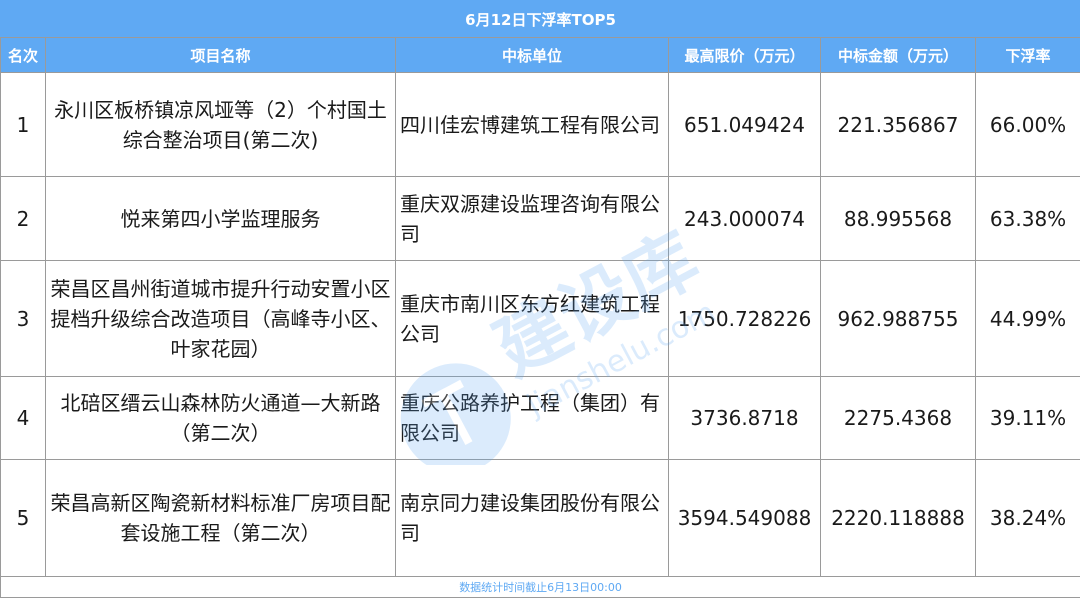 The width and height of the screenshot is (1080, 598). What do you see at coordinates (898, 319) in the screenshot?
I see `cell-bid-amount: 962.988755` at bounding box center [898, 319].